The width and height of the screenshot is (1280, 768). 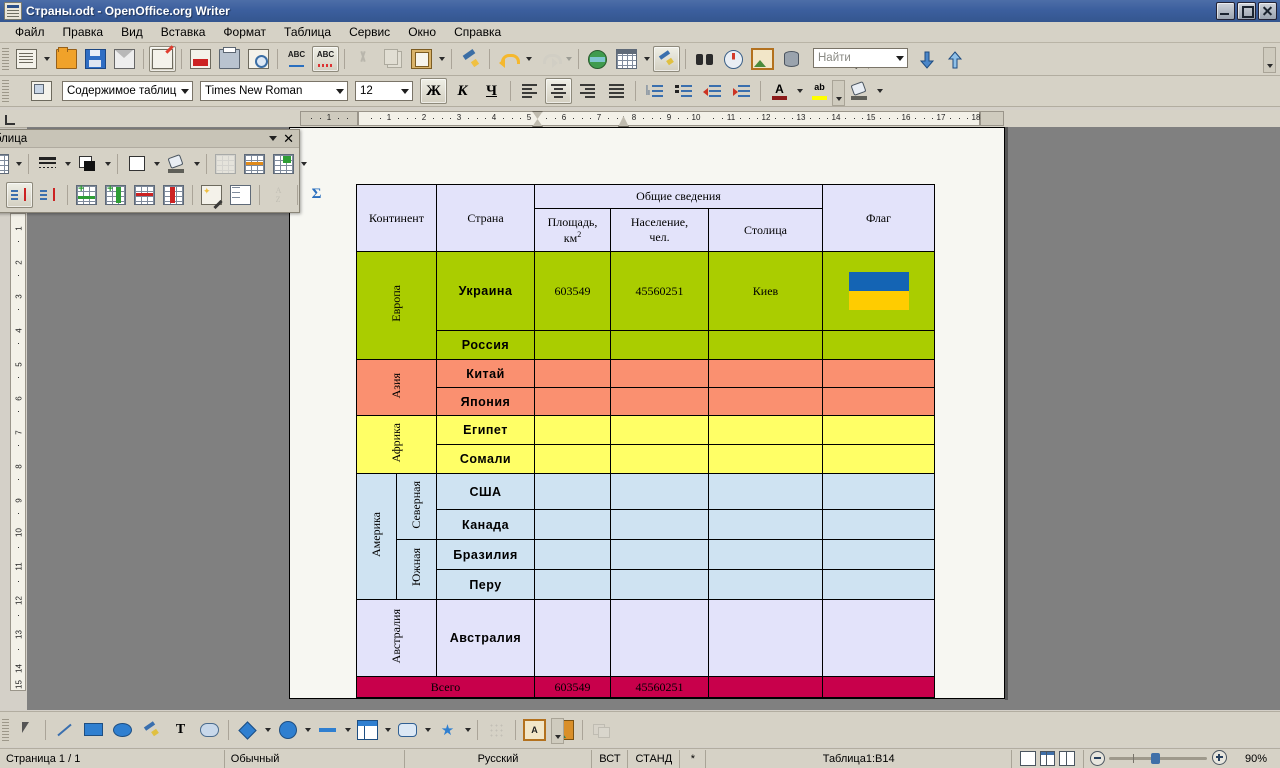 I want to click on data-sources-button, so click(x=791, y=59).